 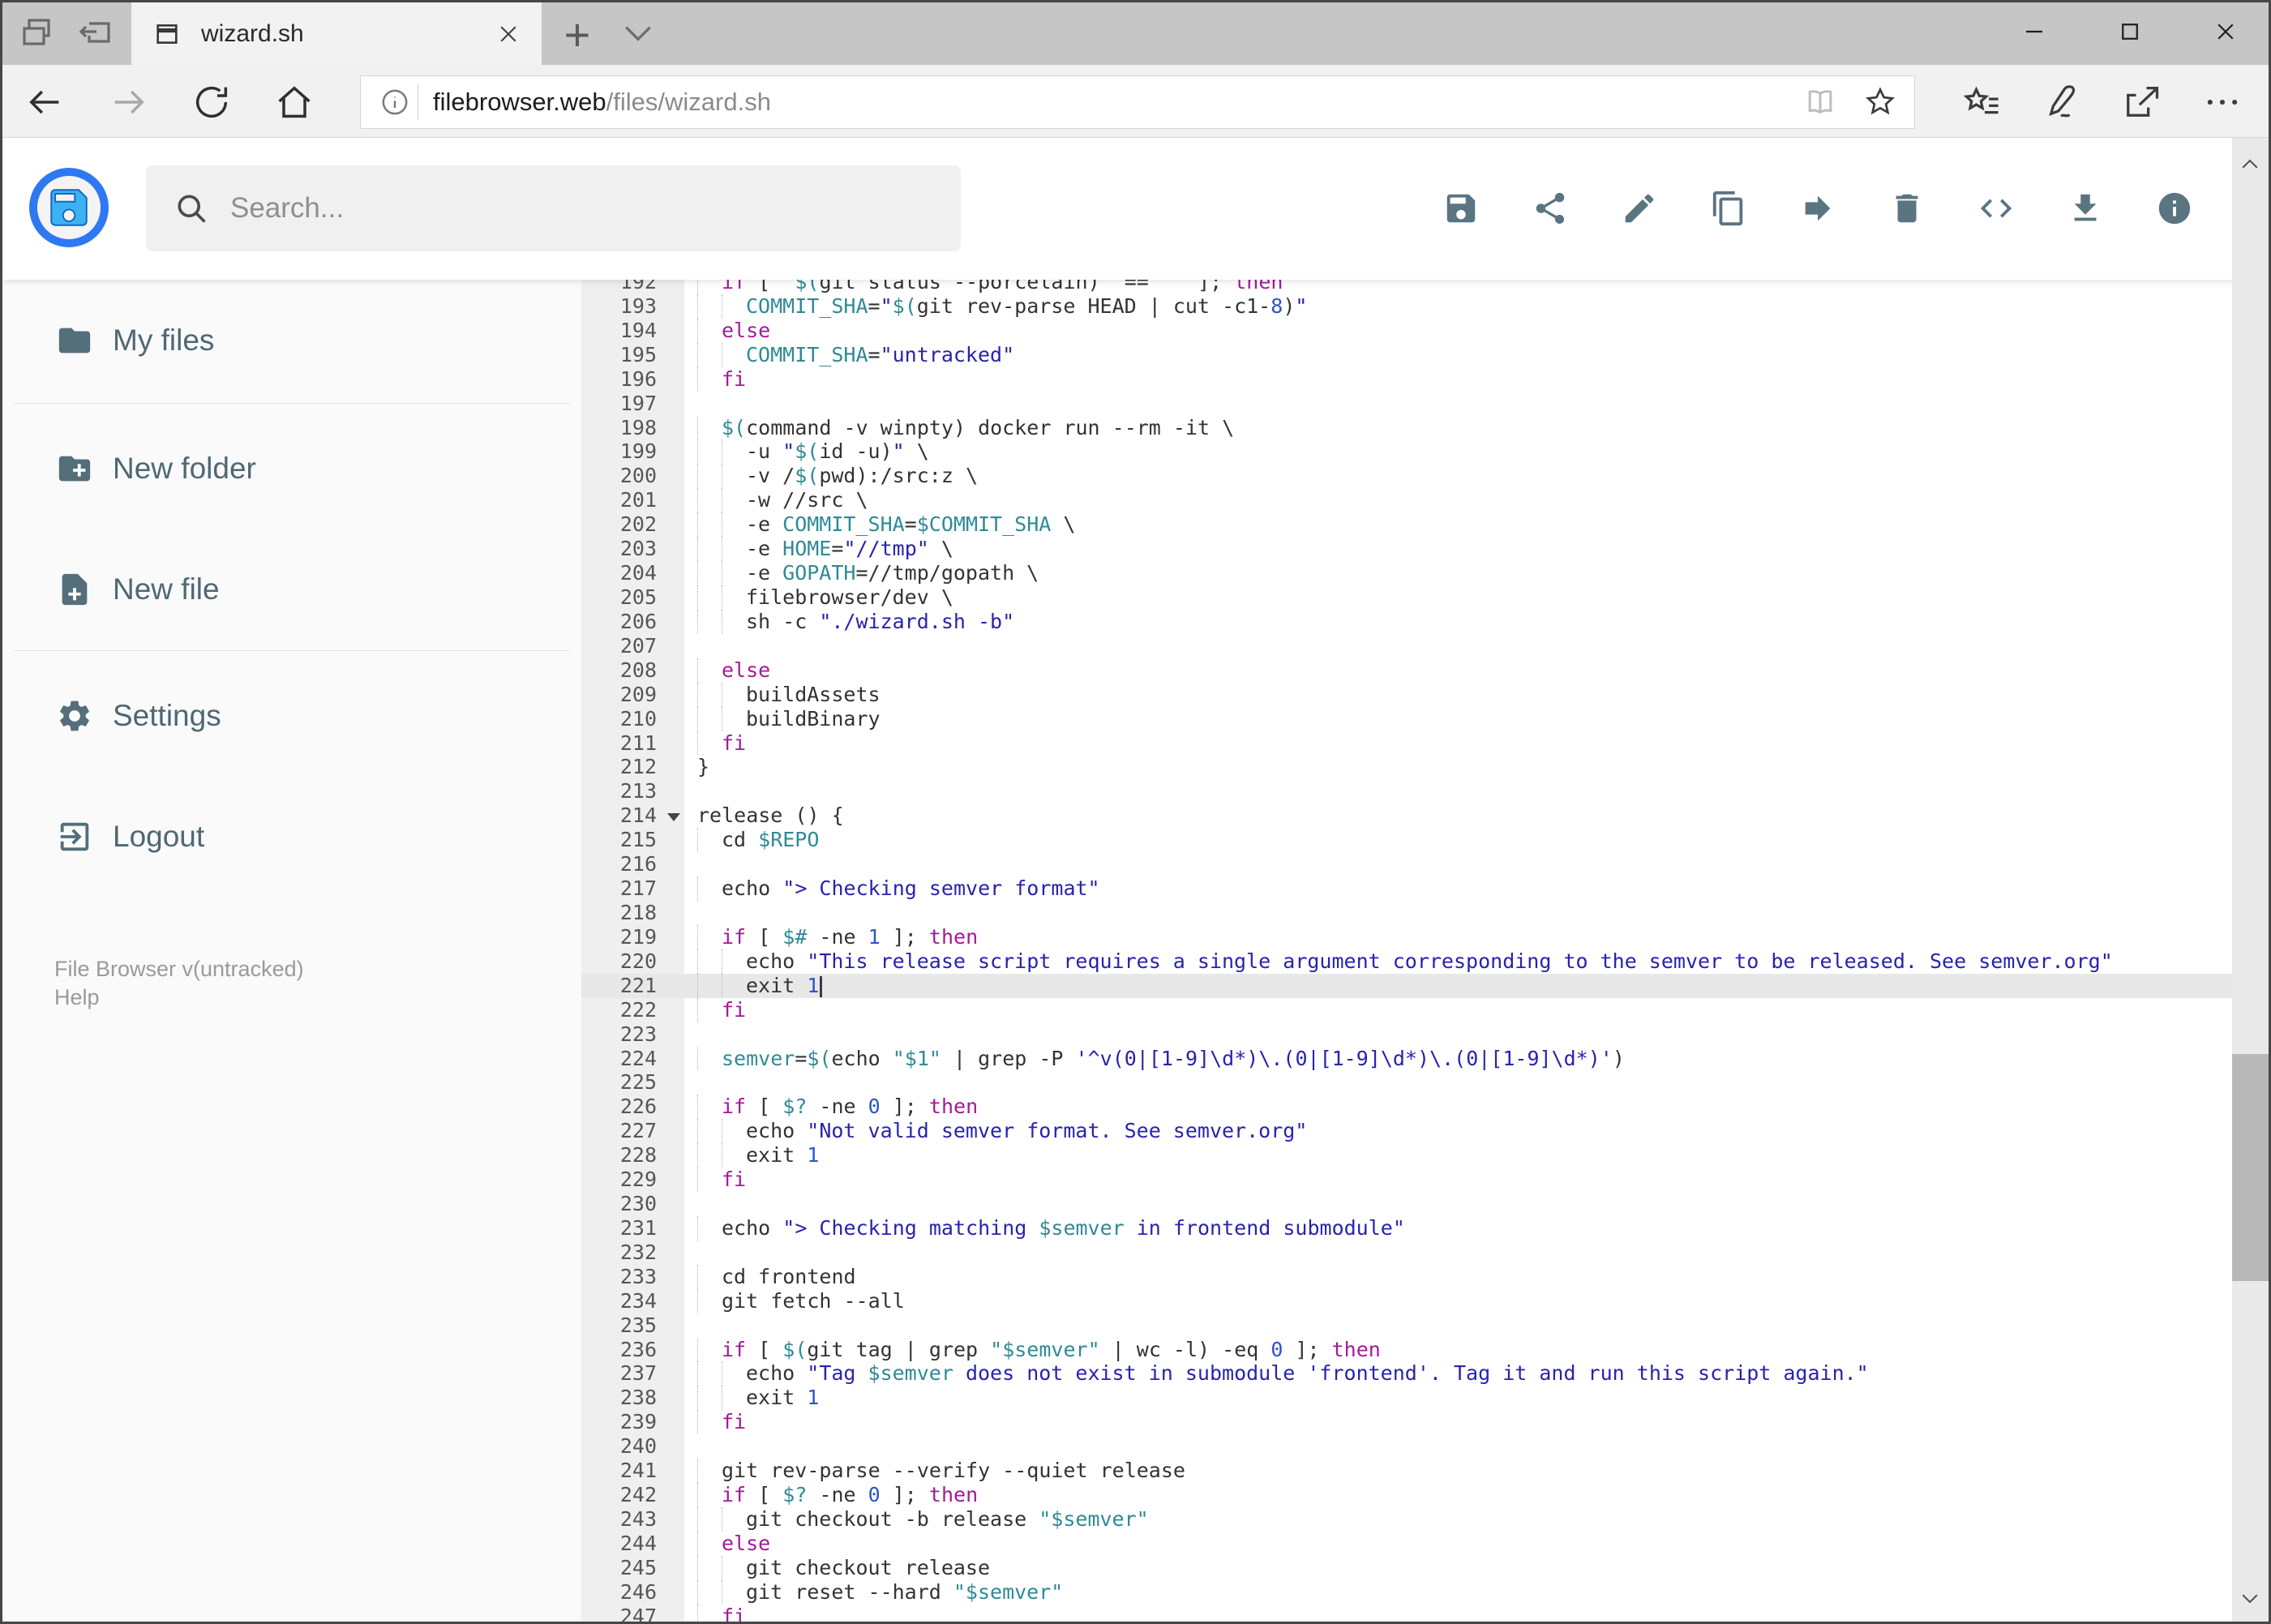 I want to click on scrollbar-down-button, so click(x=2250, y=1598).